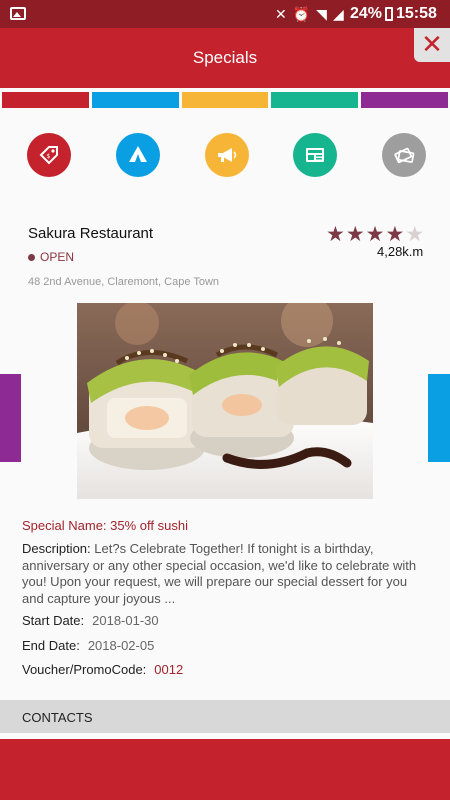  Describe the element at coordinates (284, 14) in the screenshot. I see `mute-icon: ✕` at that location.